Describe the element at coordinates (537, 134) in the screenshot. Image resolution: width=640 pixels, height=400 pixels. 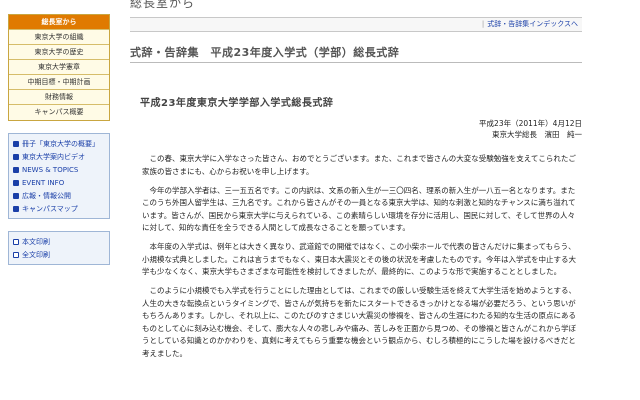
I see `speech-speaker: 東京大学総長 濱田 純一` at that location.